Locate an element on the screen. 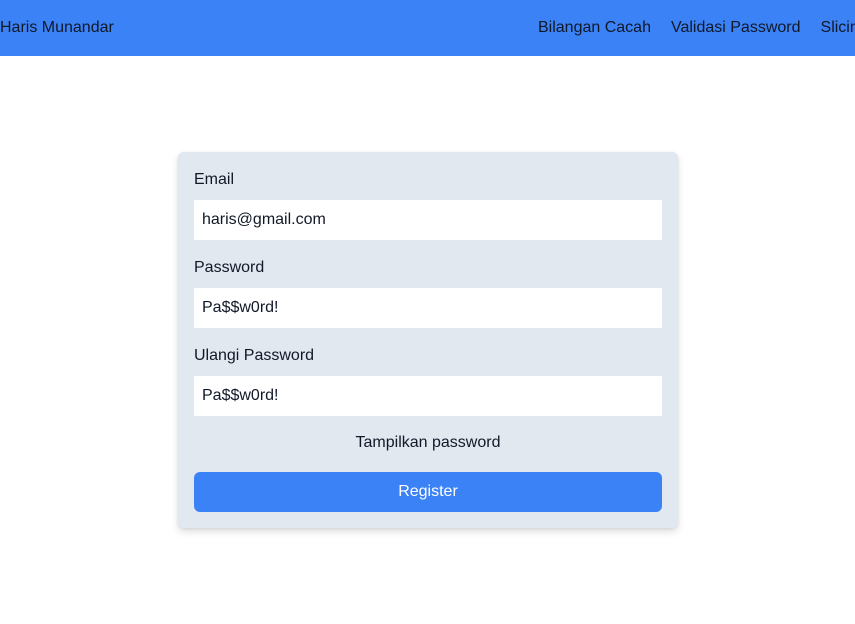 The height and width of the screenshot is (624, 855). nav-link-validasi-password: Validasi Password is located at coordinates (736, 28).